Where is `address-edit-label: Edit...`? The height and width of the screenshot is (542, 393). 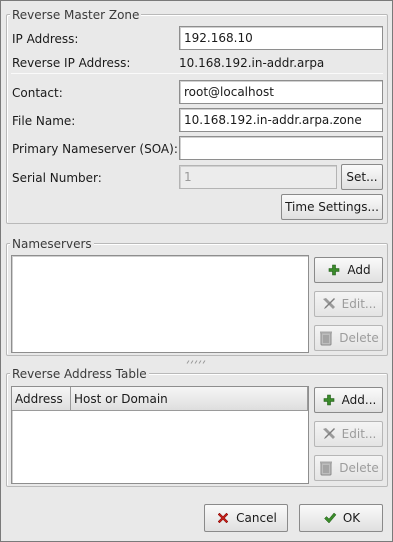 address-edit-label: Edit... is located at coordinates (359, 434).